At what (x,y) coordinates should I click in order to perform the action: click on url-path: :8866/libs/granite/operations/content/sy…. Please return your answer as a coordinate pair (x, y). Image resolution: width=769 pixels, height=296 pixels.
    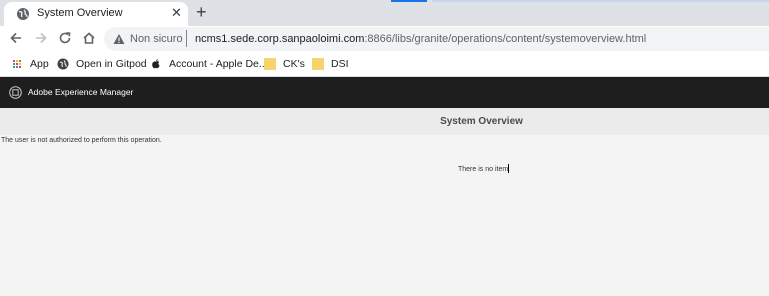
    Looking at the image, I should click on (505, 39).